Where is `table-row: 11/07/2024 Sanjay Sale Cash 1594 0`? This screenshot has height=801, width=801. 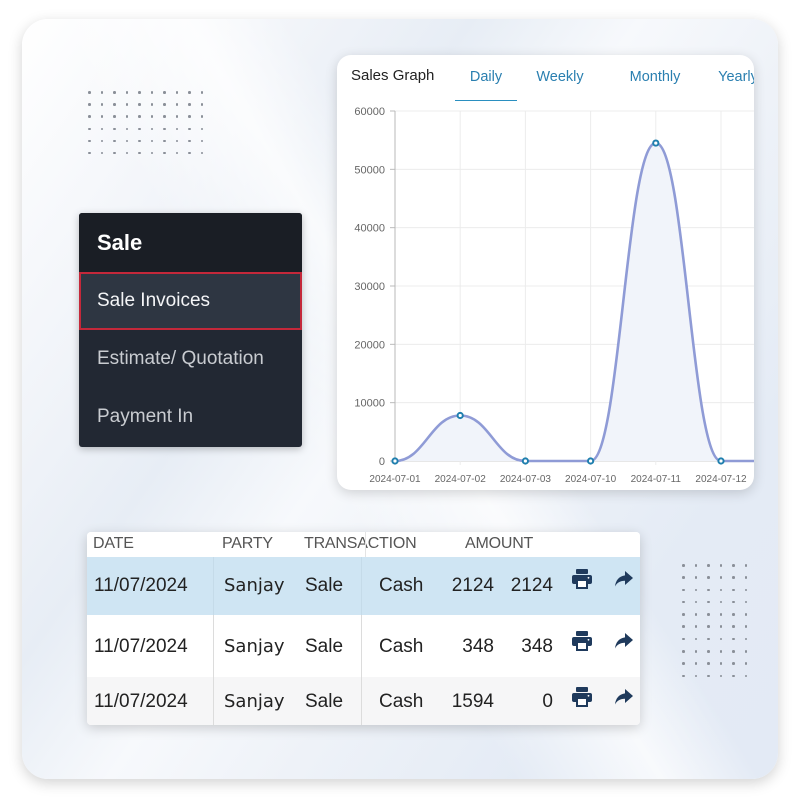 table-row: 11/07/2024 Sanjay Sale Cash 1594 0 is located at coordinates (363, 701).